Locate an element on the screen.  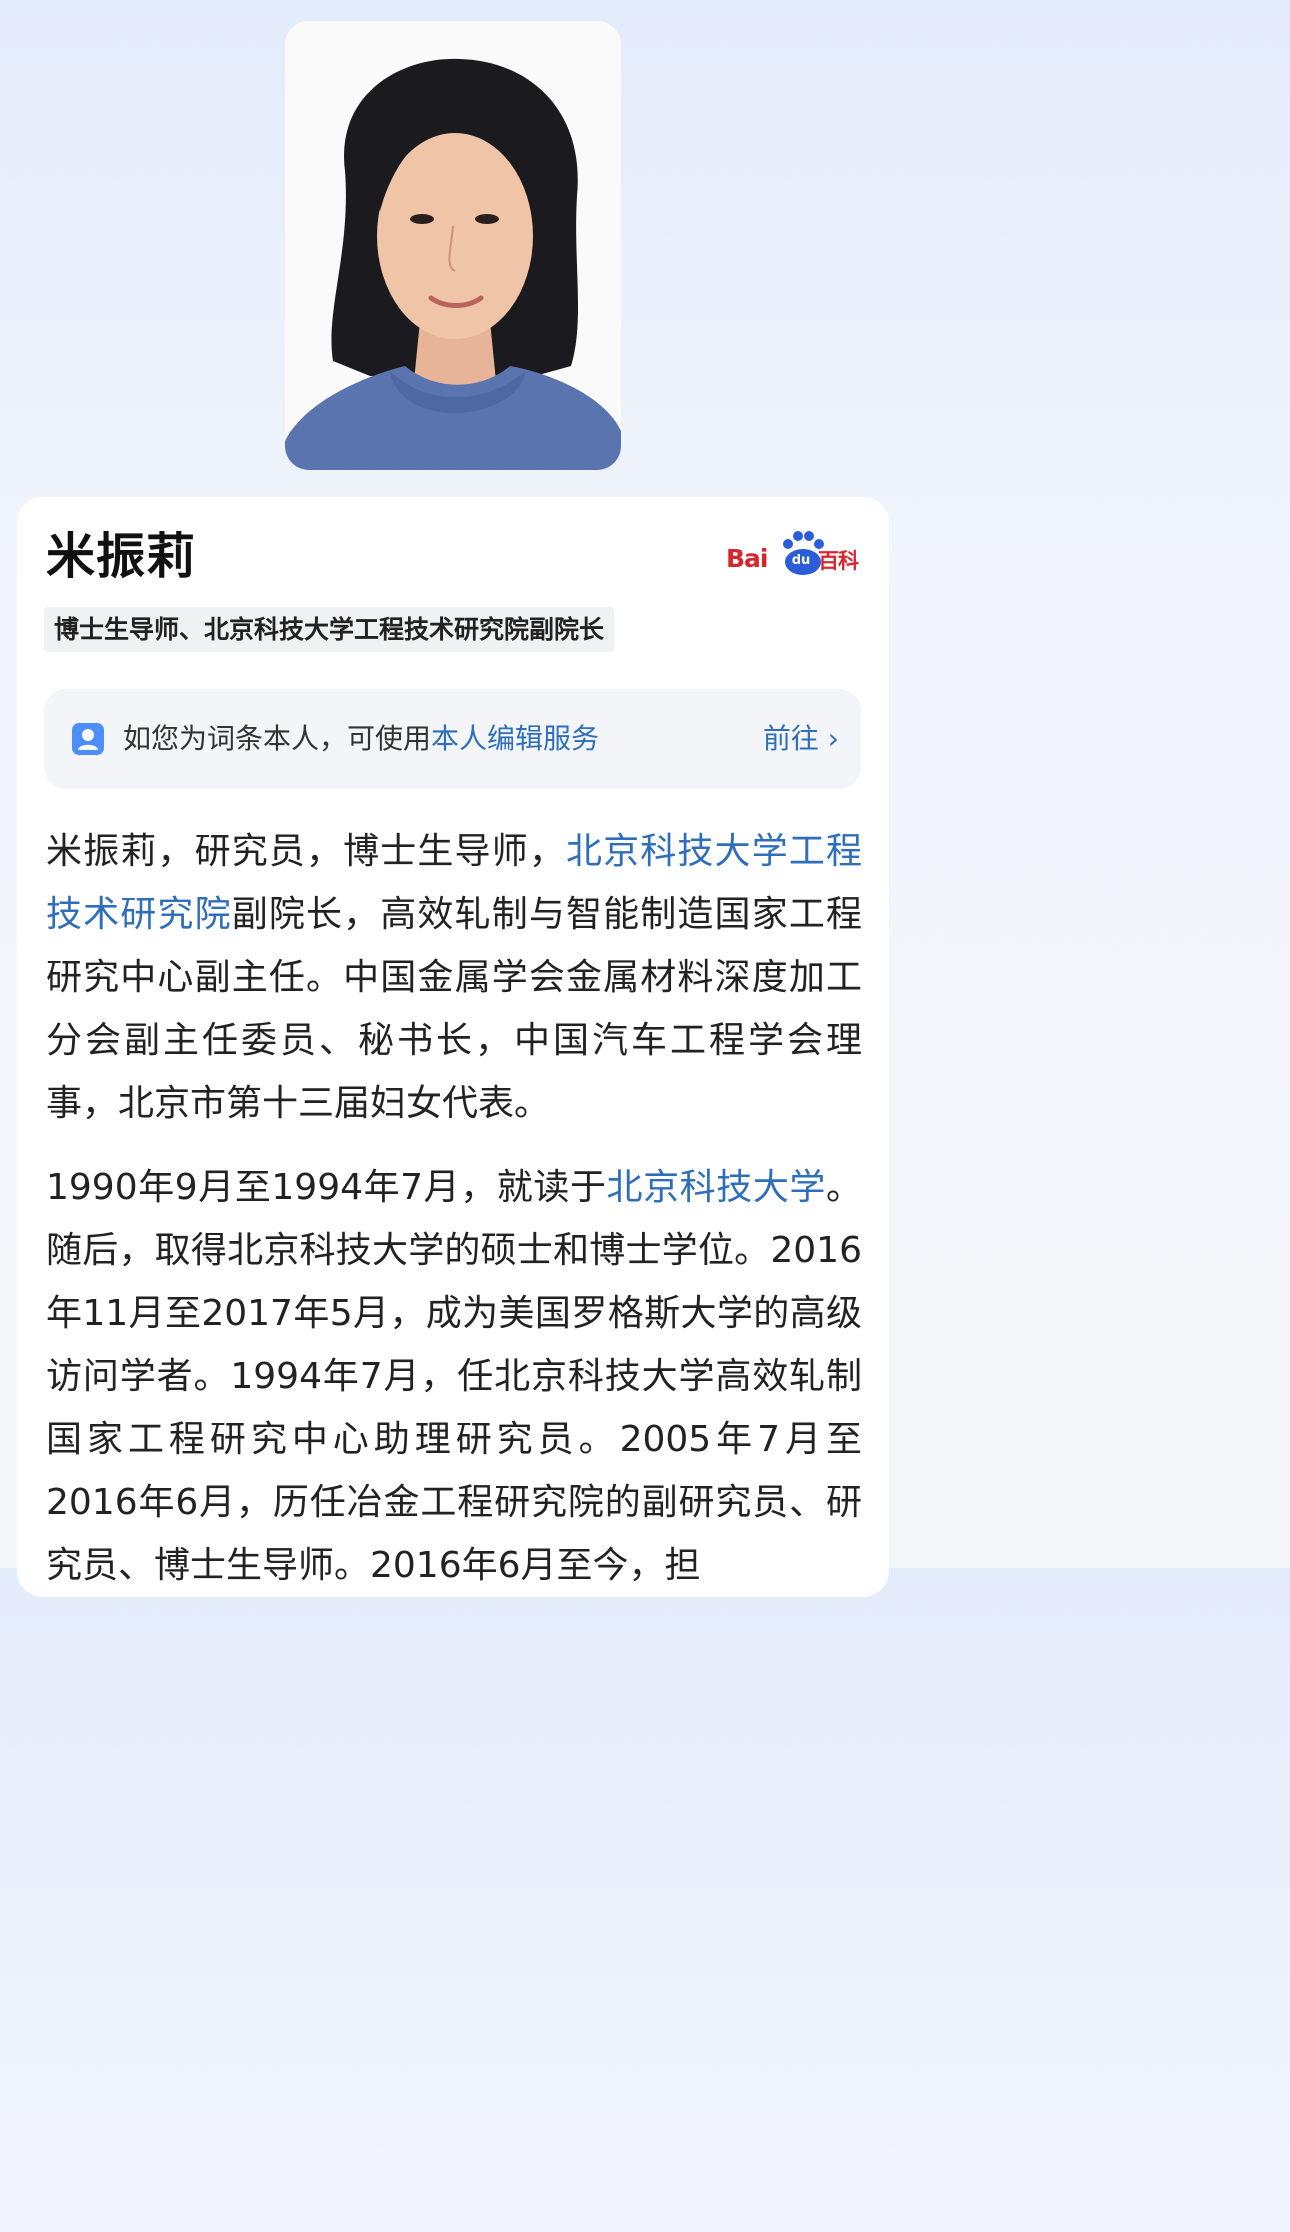
self-edit-notice: 如您为词条本人，可使用本人编辑服务 前往 › is located at coordinates (452, 739).